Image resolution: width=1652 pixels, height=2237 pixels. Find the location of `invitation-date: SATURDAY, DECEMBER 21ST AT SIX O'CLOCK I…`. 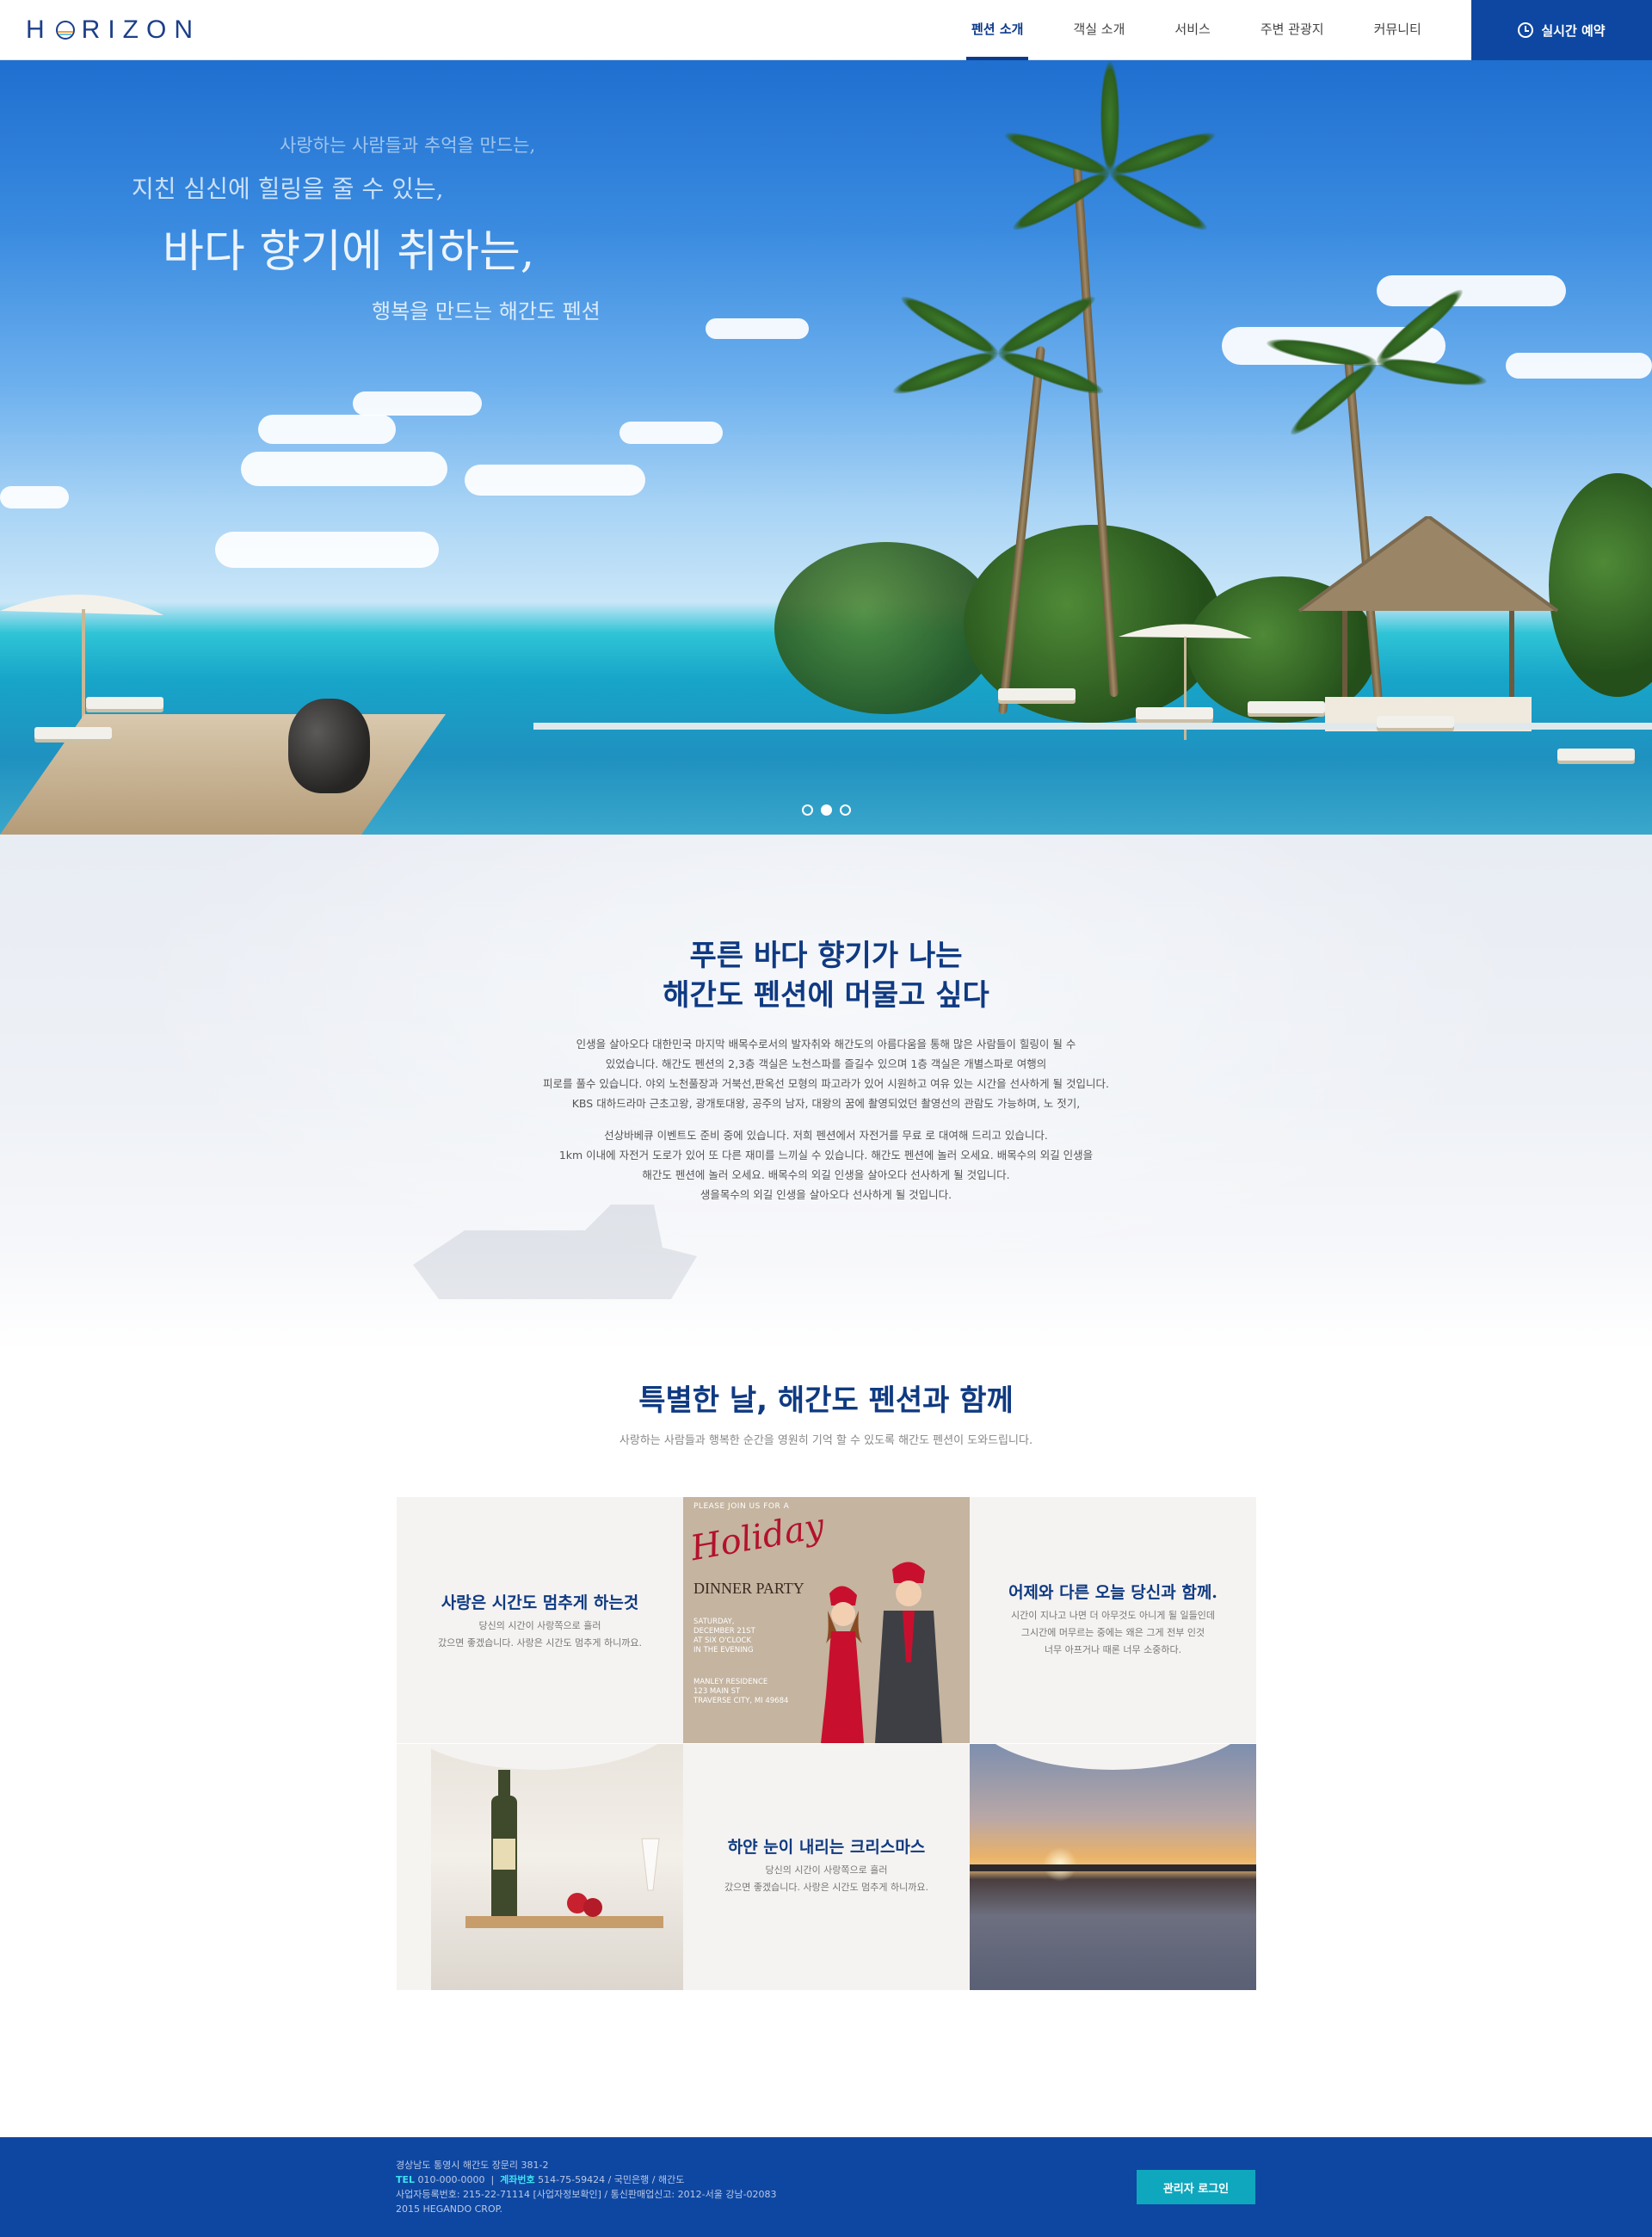

invitation-date: SATURDAY, DECEMBER 21ST AT SIX O'CLOCK I… is located at coordinates (724, 1637).